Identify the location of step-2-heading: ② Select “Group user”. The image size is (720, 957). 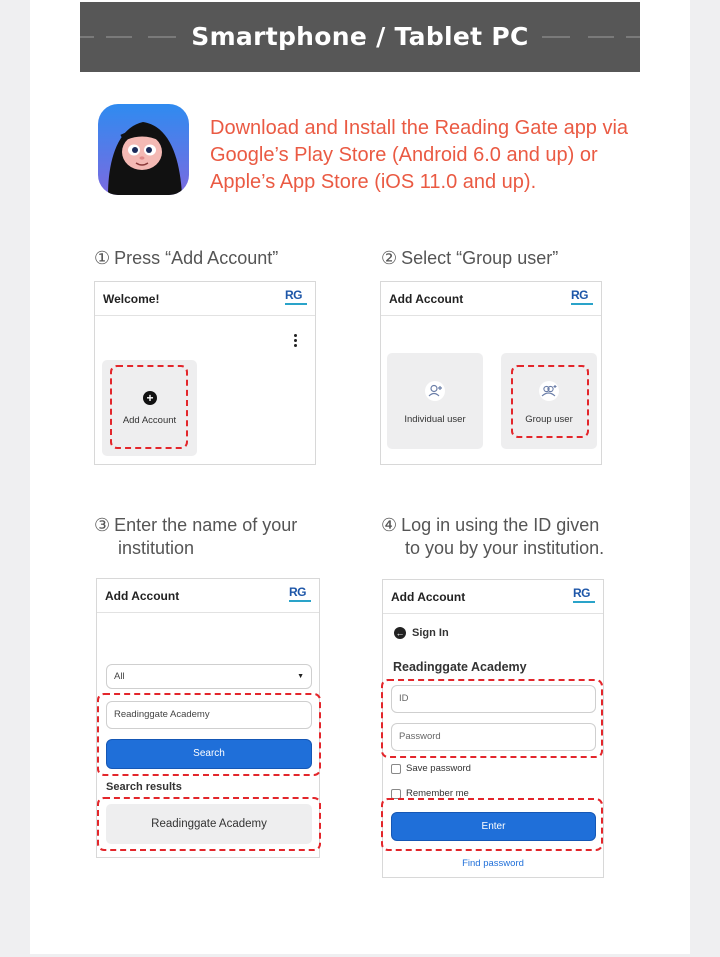
(470, 258).